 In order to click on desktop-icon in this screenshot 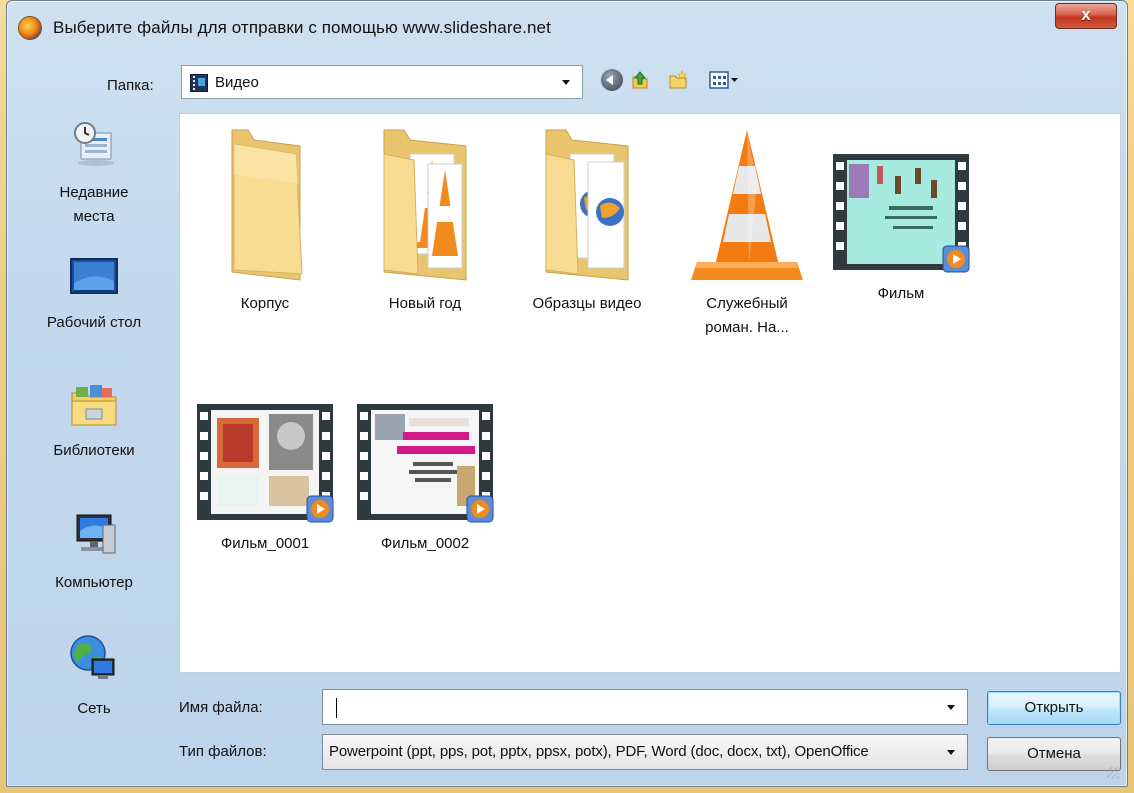, I will do `click(94, 276)`.